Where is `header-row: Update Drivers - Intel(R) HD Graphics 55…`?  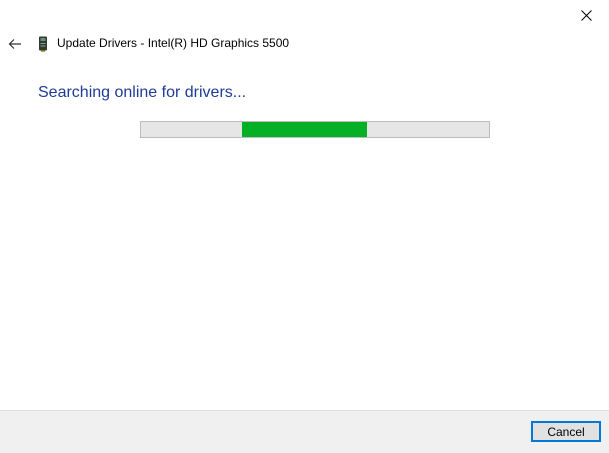 header-row: Update Drivers - Intel(R) HD Graphics 55… is located at coordinates (304, 44).